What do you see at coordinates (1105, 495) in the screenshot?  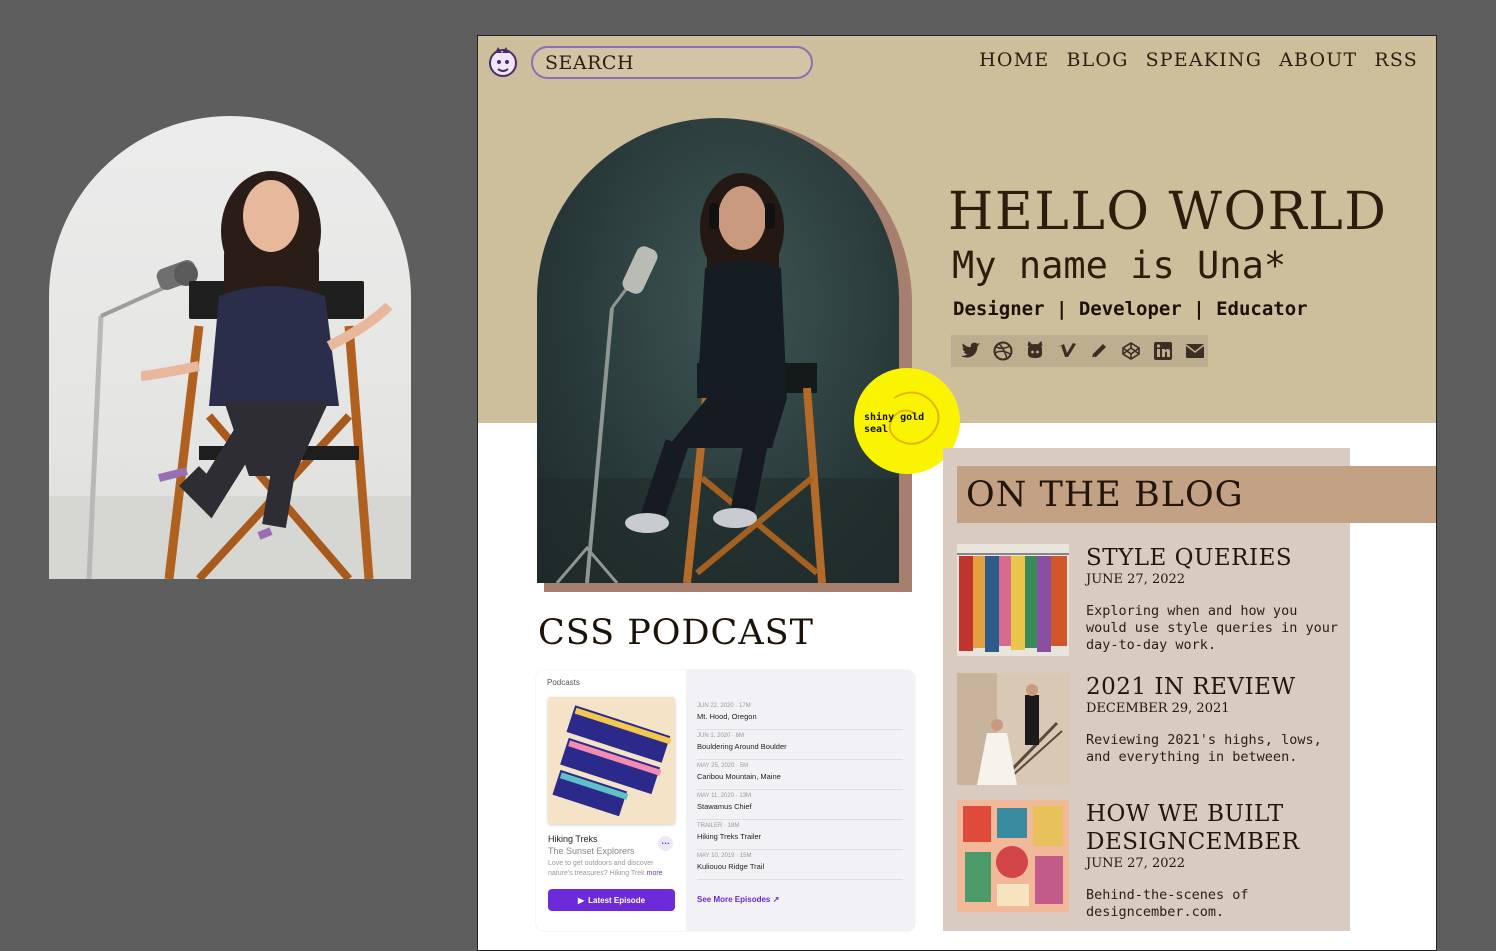 I see `blog-section-title: ON THE BLOG` at bounding box center [1105, 495].